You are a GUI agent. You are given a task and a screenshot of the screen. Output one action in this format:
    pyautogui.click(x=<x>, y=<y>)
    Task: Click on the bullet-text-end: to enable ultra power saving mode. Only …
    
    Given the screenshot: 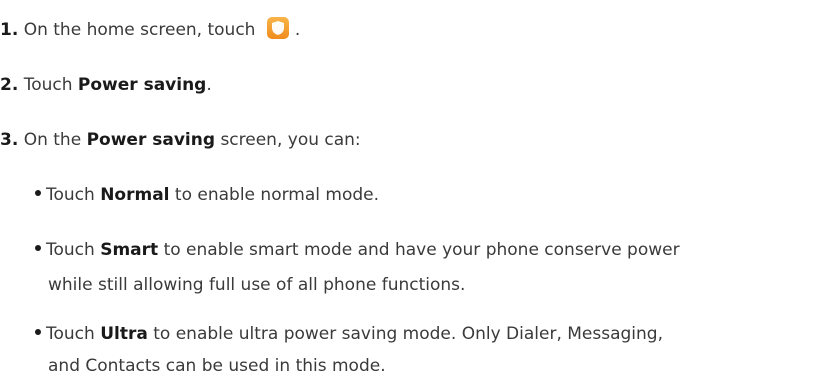 What is the action you would take?
    pyautogui.click(x=408, y=334)
    